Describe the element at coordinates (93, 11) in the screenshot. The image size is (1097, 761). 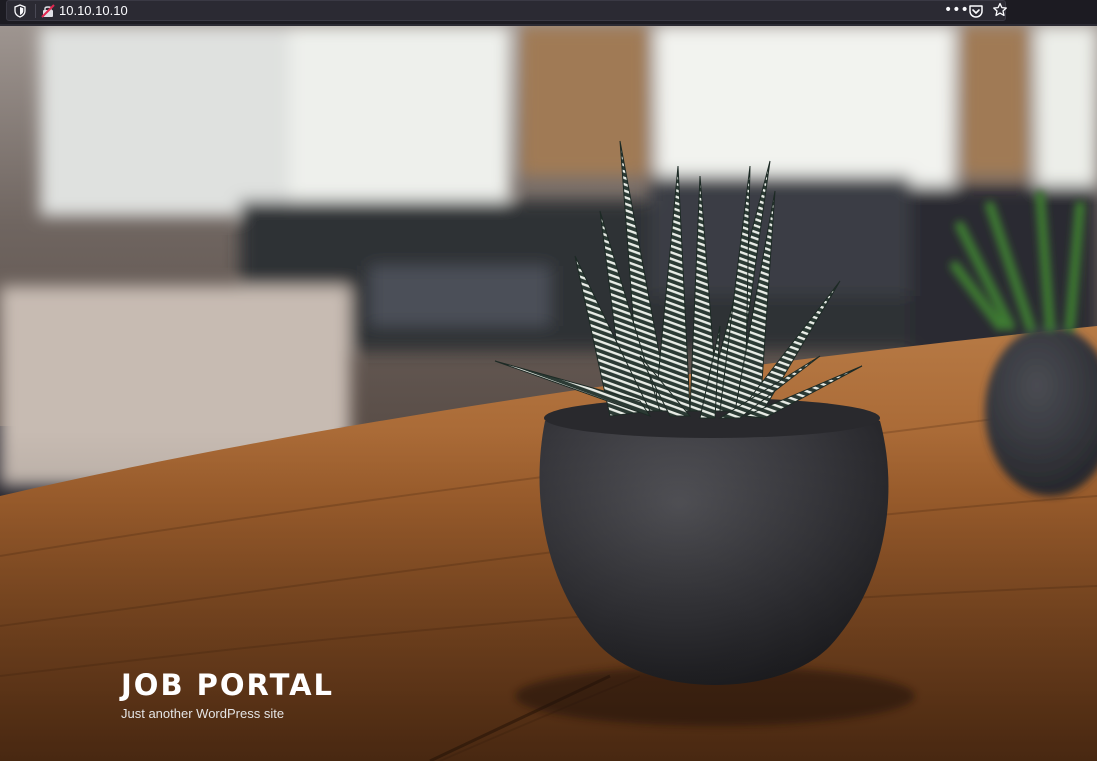
I see `url-text: 10.10.10.10` at that location.